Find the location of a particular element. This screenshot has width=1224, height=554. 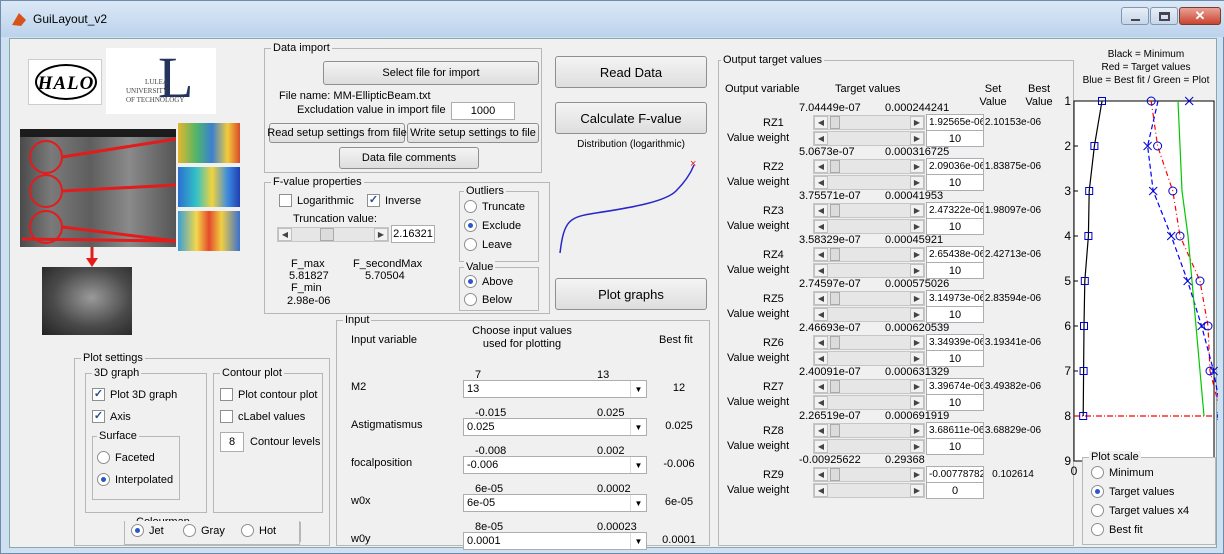

truncate-radio: Truncate is located at coordinates (494, 206).